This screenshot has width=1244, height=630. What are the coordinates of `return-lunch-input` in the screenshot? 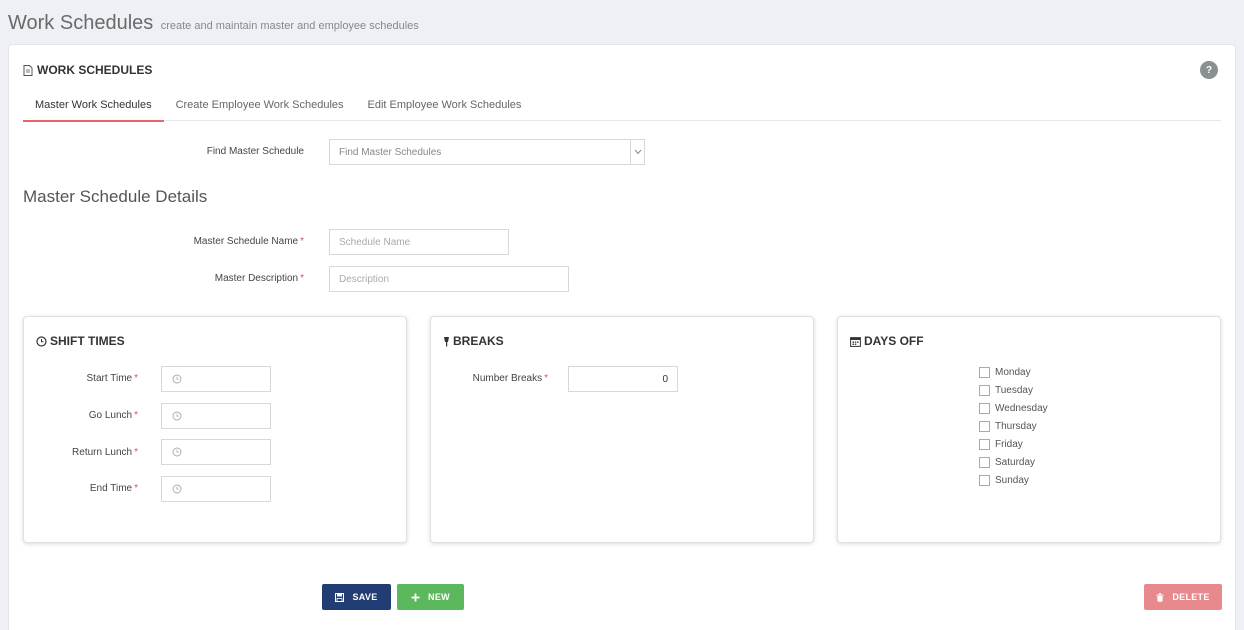 It's located at (216, 452).